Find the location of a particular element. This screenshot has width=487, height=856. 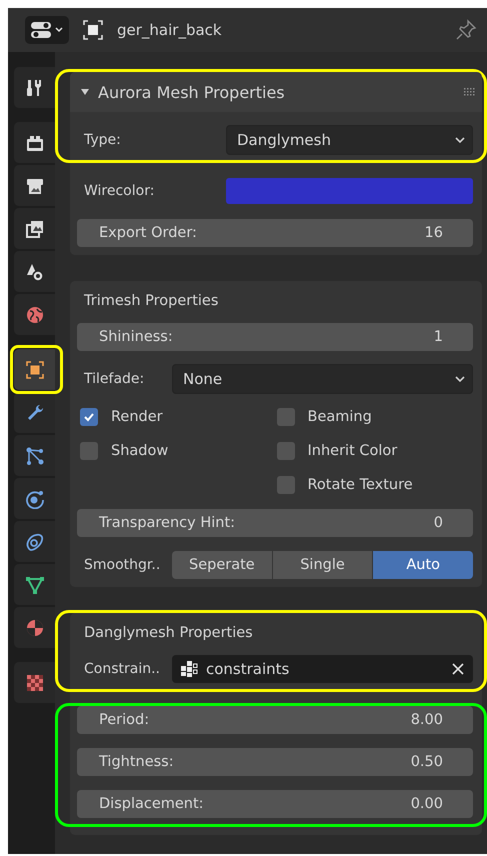

globe-icon is located at coordinates (34, 314).